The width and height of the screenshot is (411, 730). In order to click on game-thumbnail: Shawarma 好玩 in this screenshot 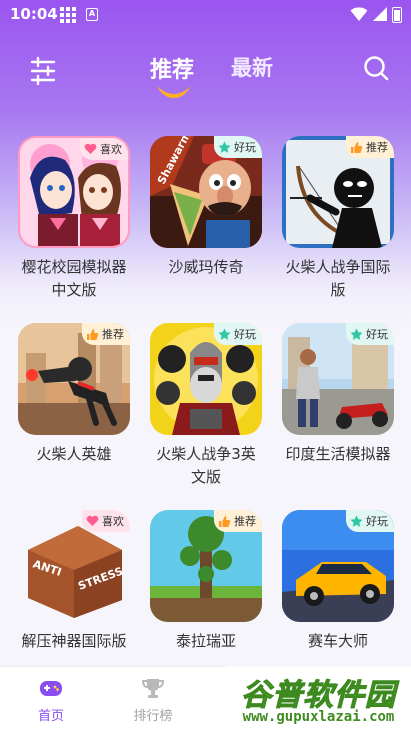, I will do `click(206, 192)`.